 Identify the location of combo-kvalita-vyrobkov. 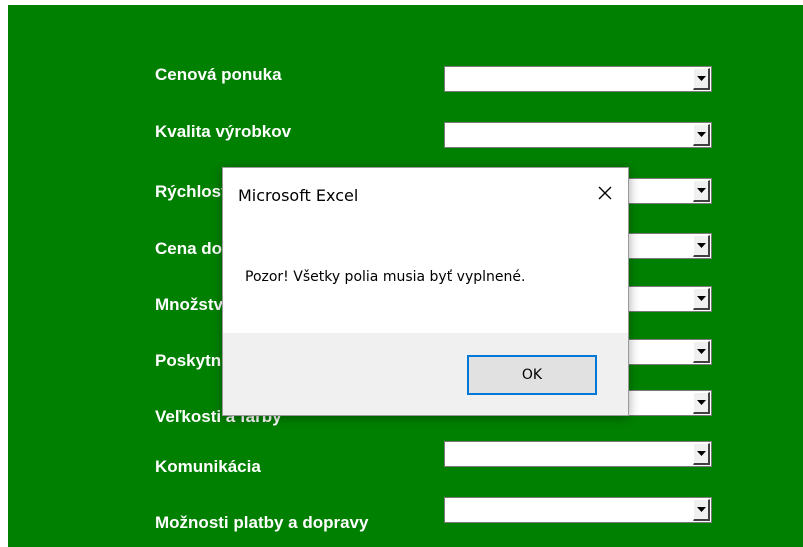
(578, 135).